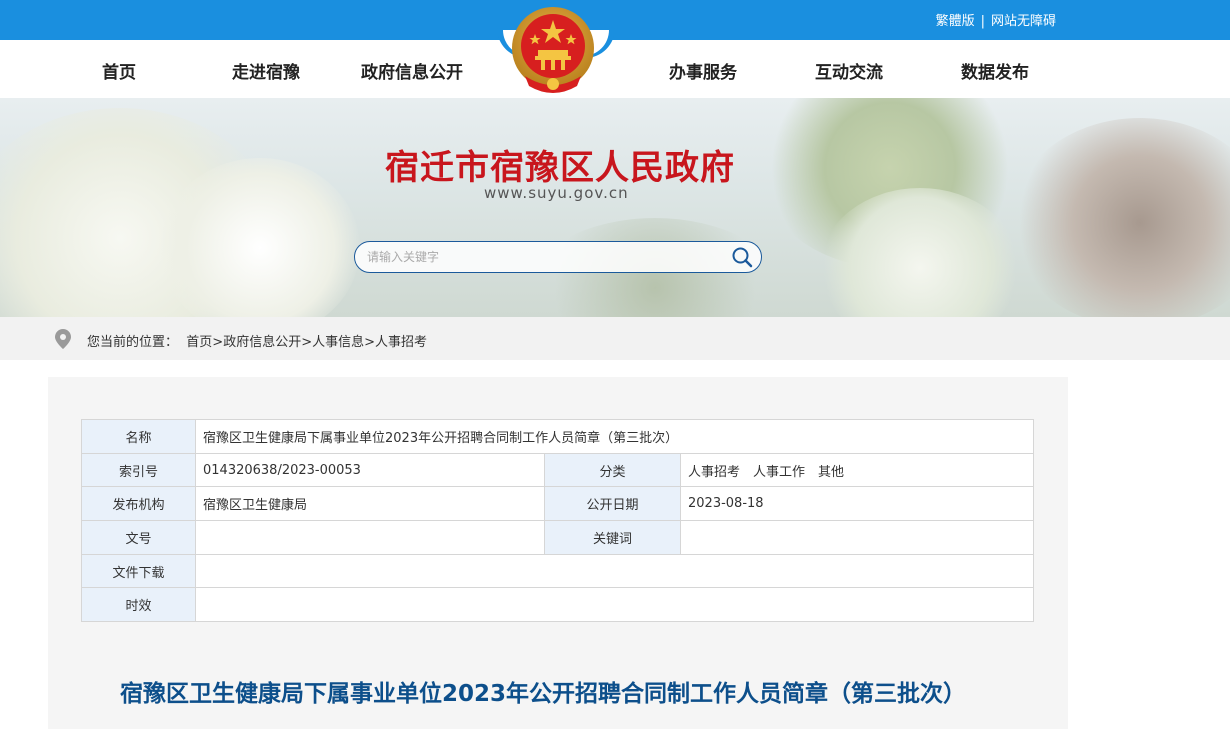  What do you see at coordinates (955, 21) in the screenshot?
I see `traditional-chinese-link: 繁體版` at bounding box center [955, 21].